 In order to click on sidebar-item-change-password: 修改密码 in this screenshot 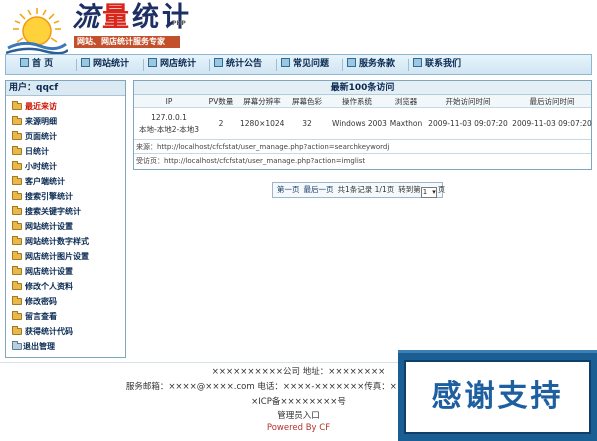, I will do `click(65, 301)`.